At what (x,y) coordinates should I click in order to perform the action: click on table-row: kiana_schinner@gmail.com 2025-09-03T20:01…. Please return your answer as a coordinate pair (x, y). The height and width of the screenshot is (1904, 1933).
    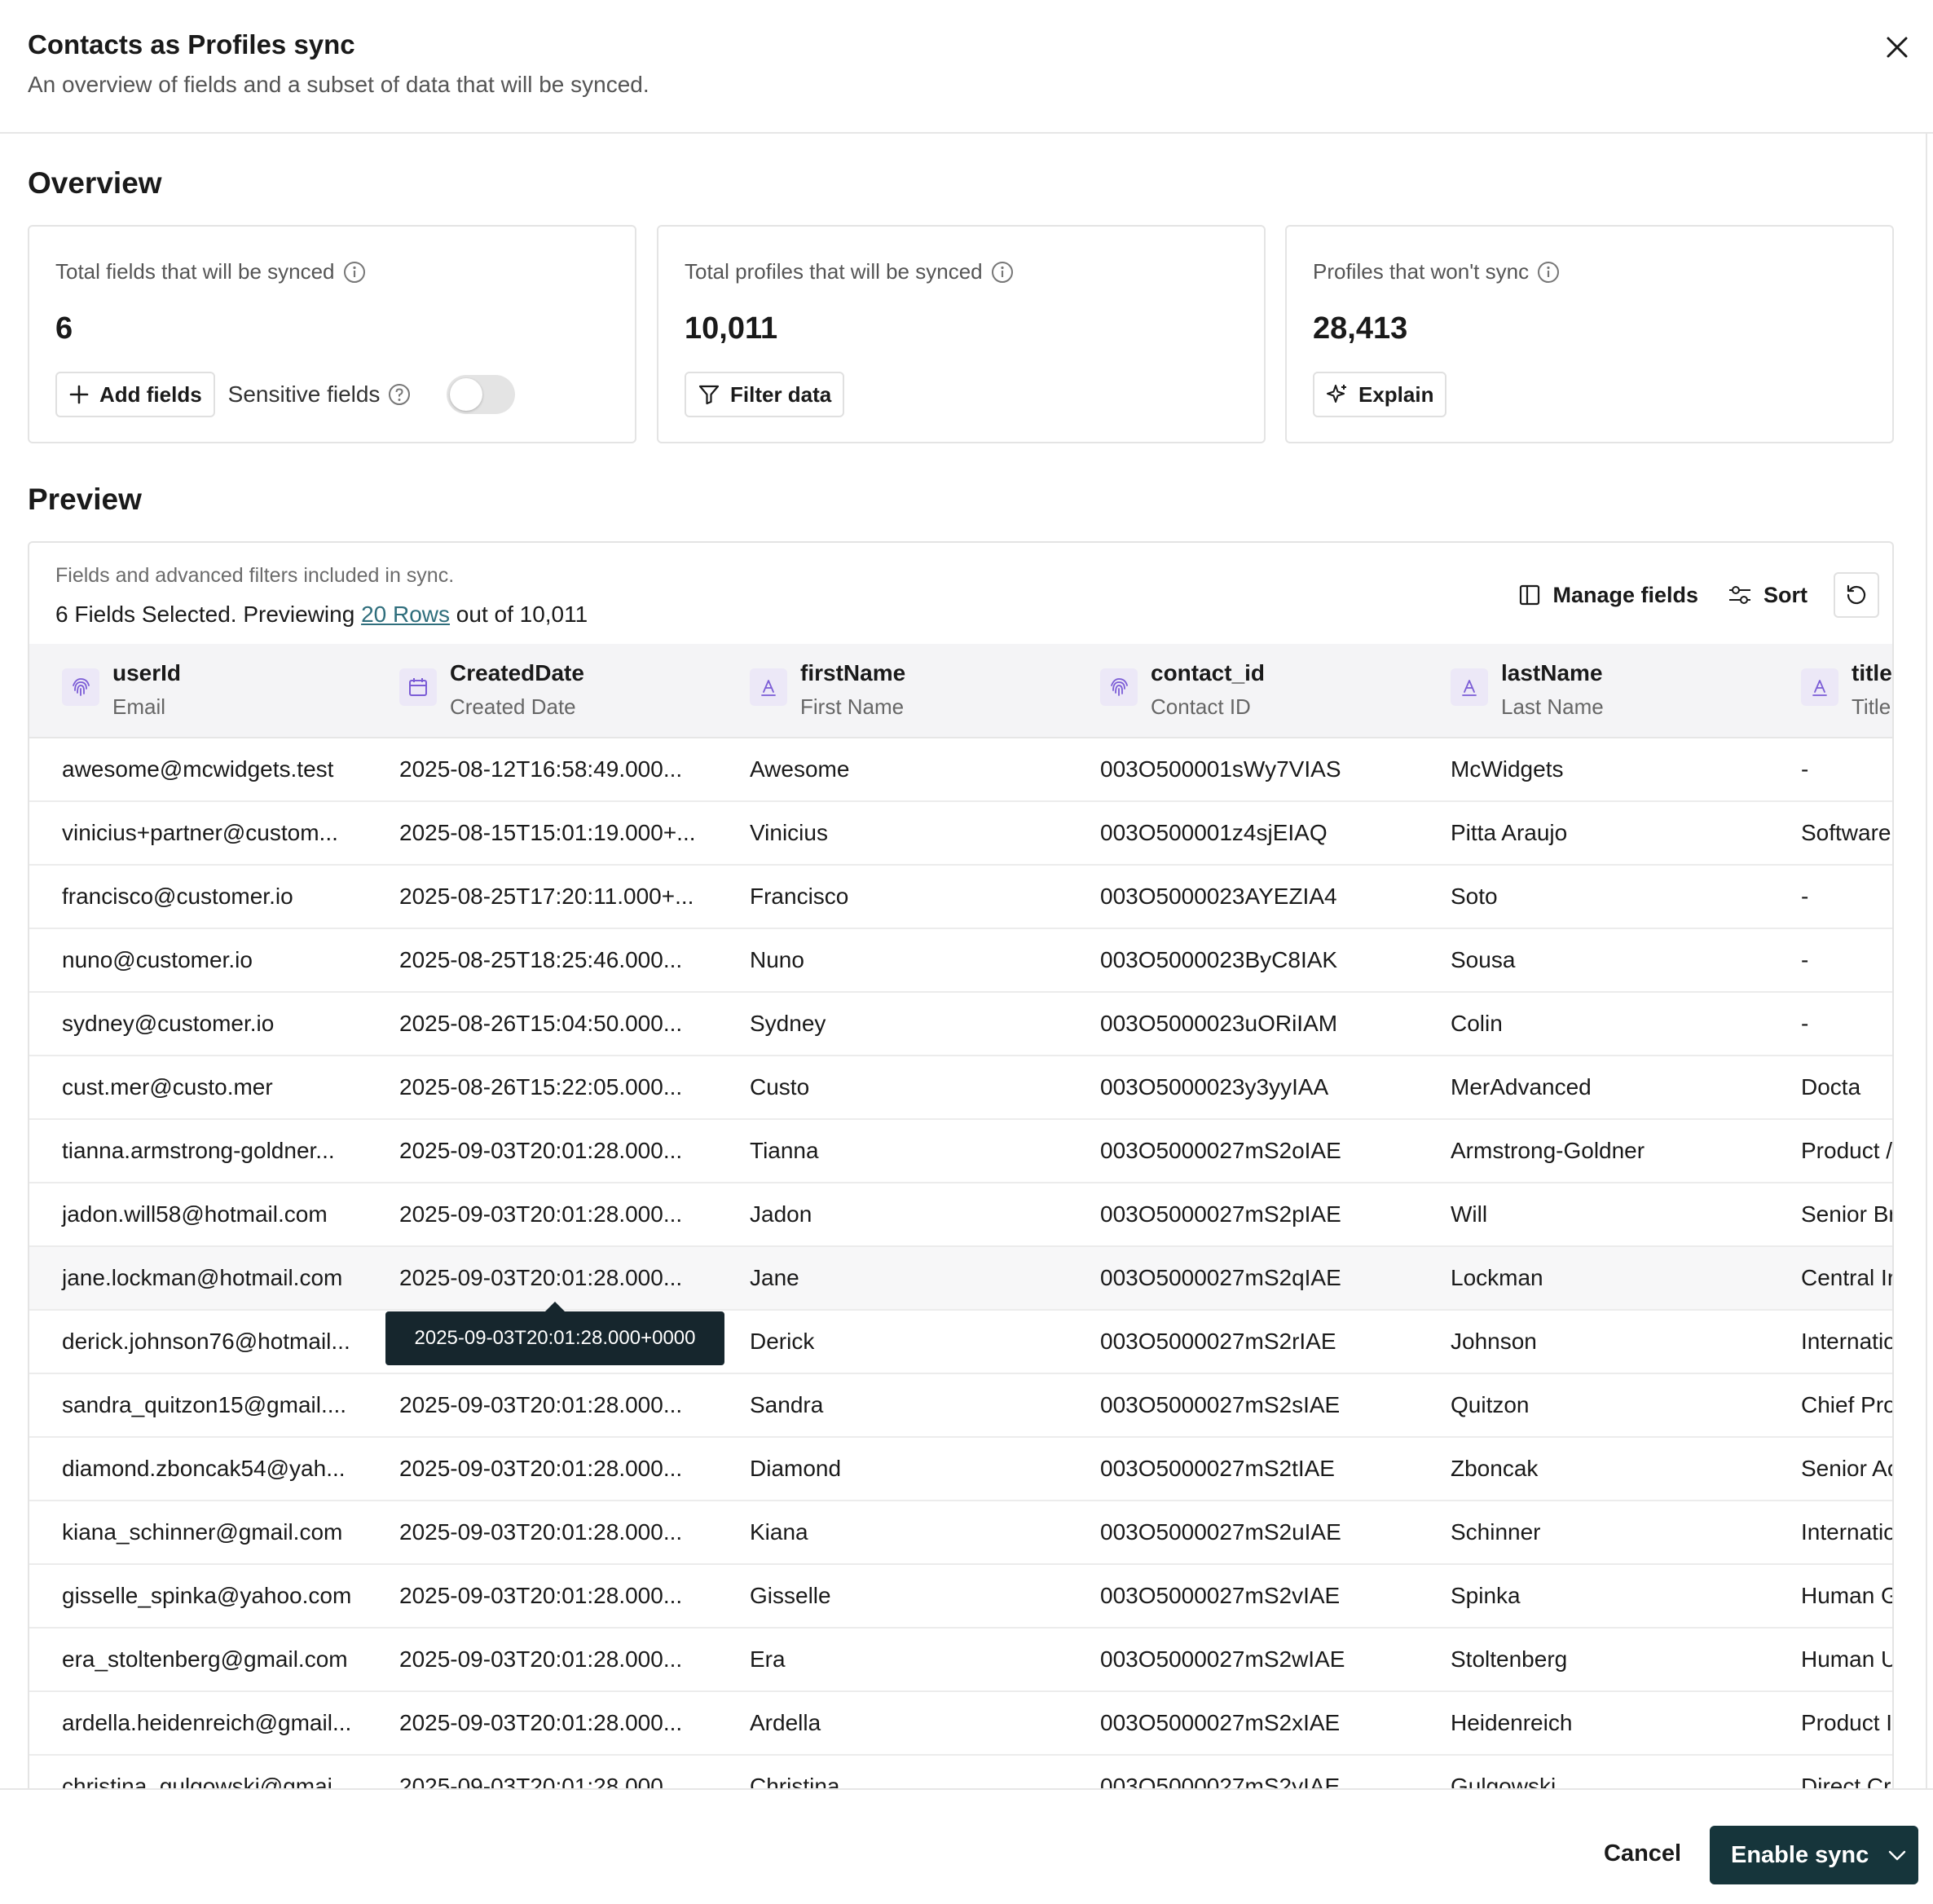
    Looking at the image, I should click on (961, 1533).